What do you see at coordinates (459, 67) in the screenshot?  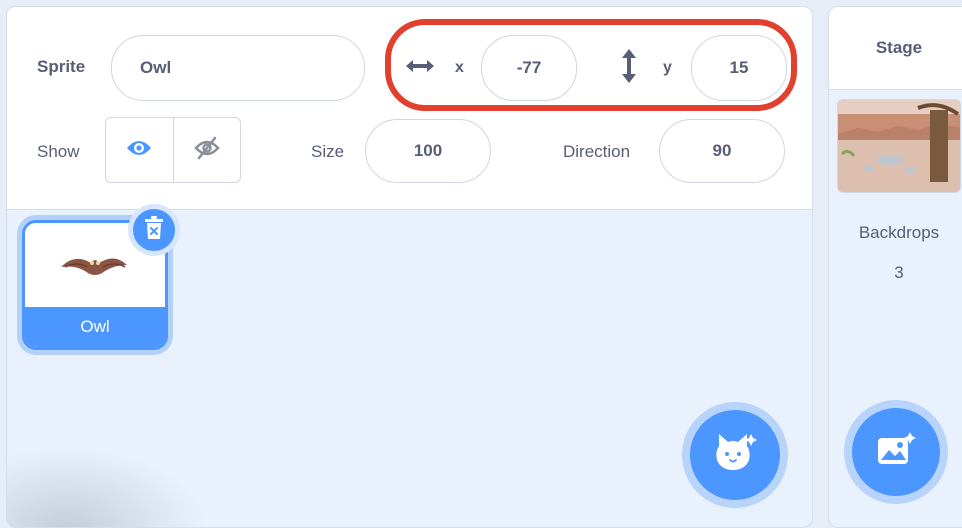 I see `x-label: x` at bounding box center [459, 67].